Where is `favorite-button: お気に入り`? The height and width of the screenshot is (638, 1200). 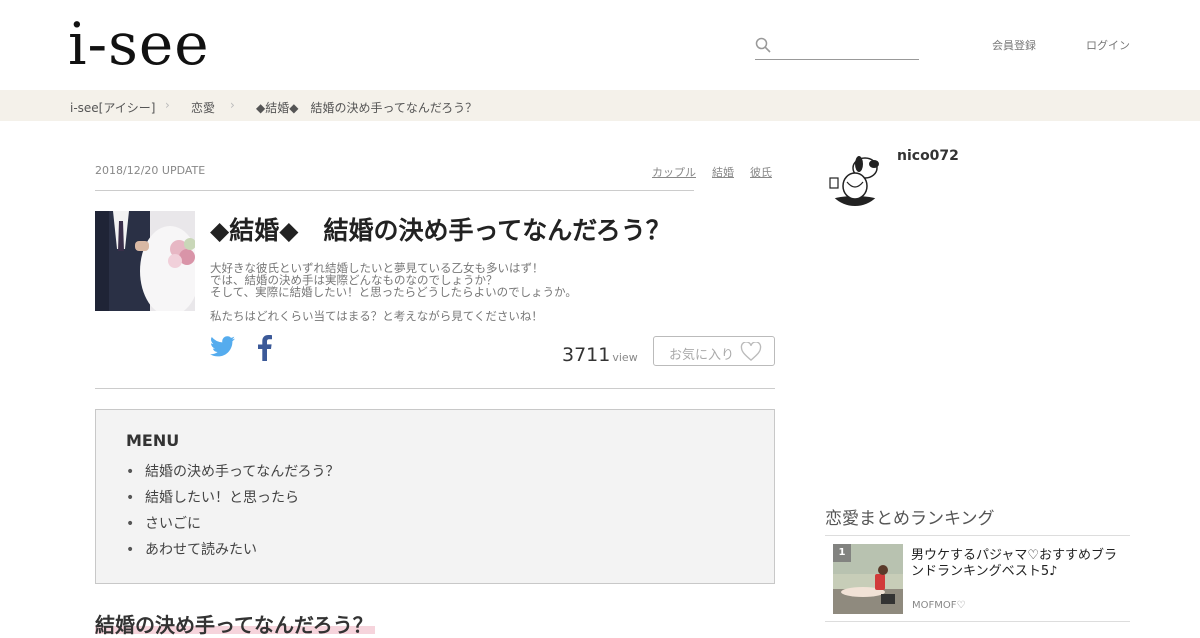 favorite-button: お気に入り is located at coordinates (714, 351).